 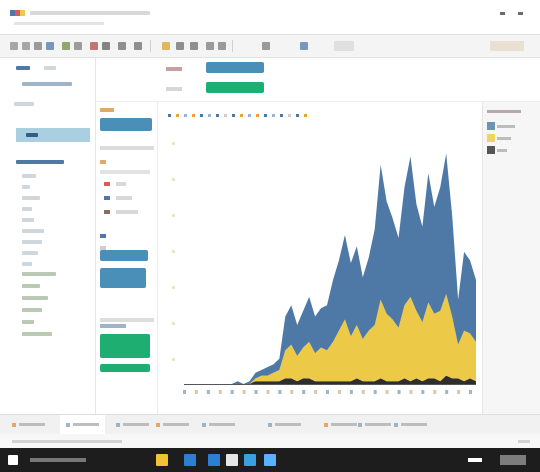 I want to click on filter-item-label, so click(x=121, y=184).